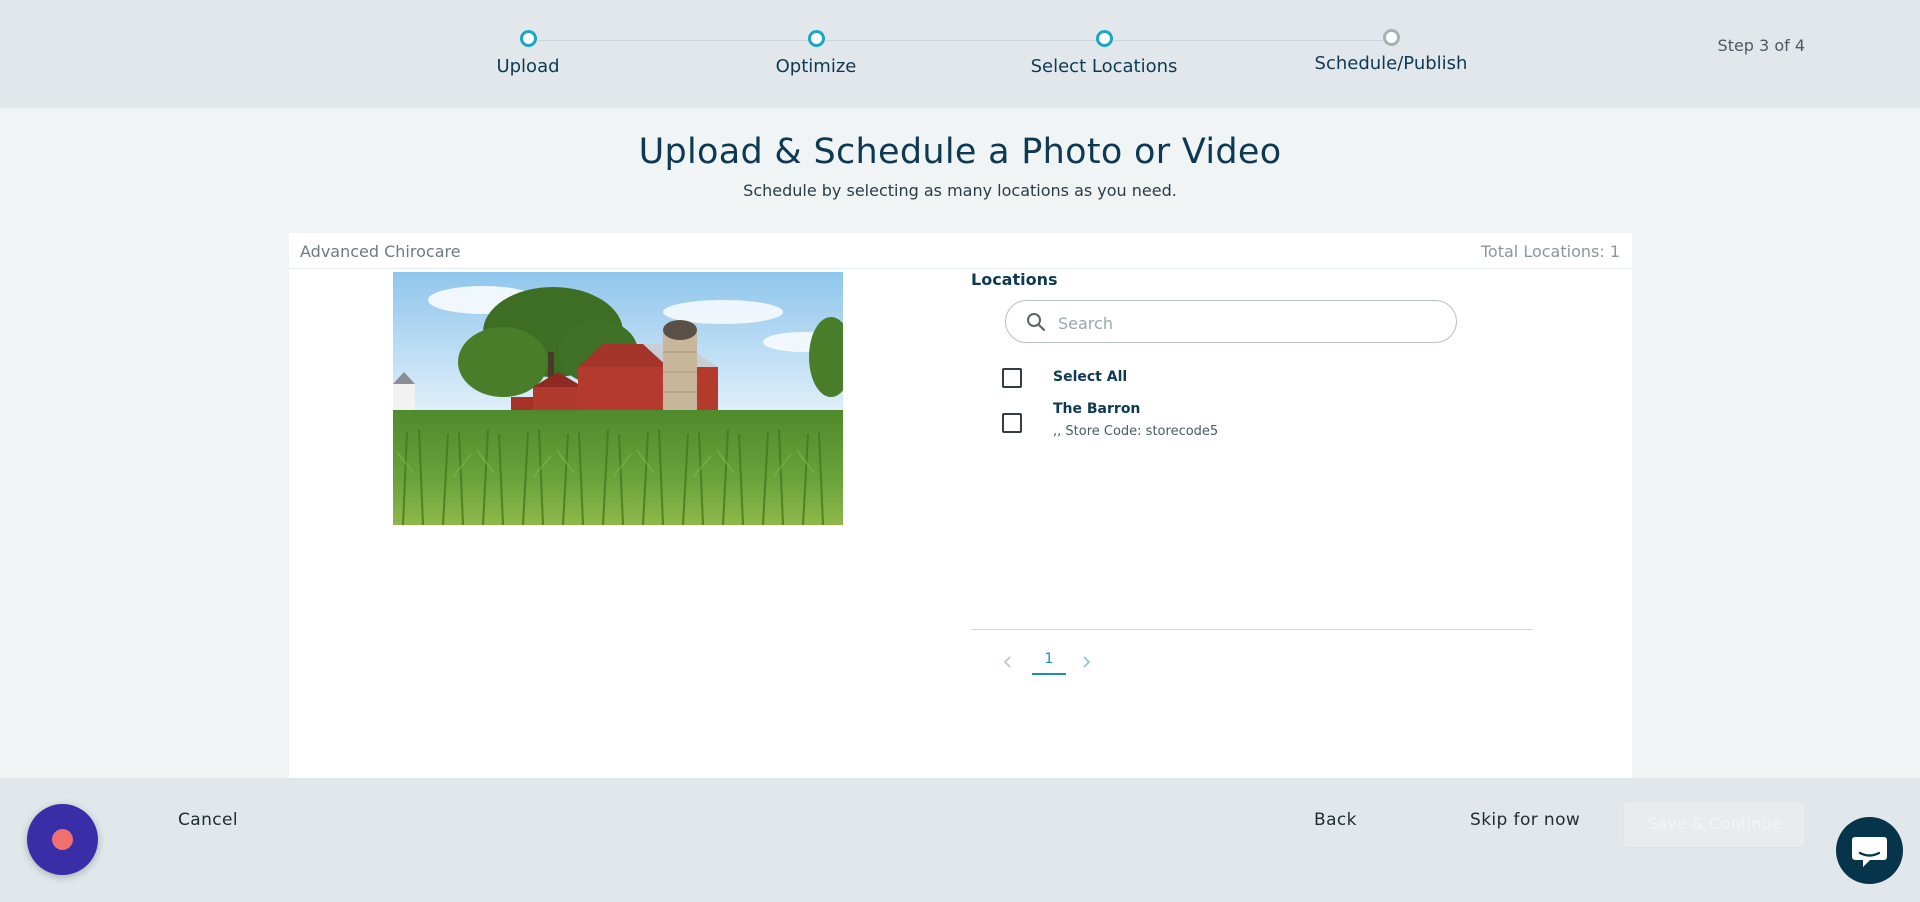 The image size is (1920, 902). I want to click on step-optimize: Optimize, so click(816, 53).